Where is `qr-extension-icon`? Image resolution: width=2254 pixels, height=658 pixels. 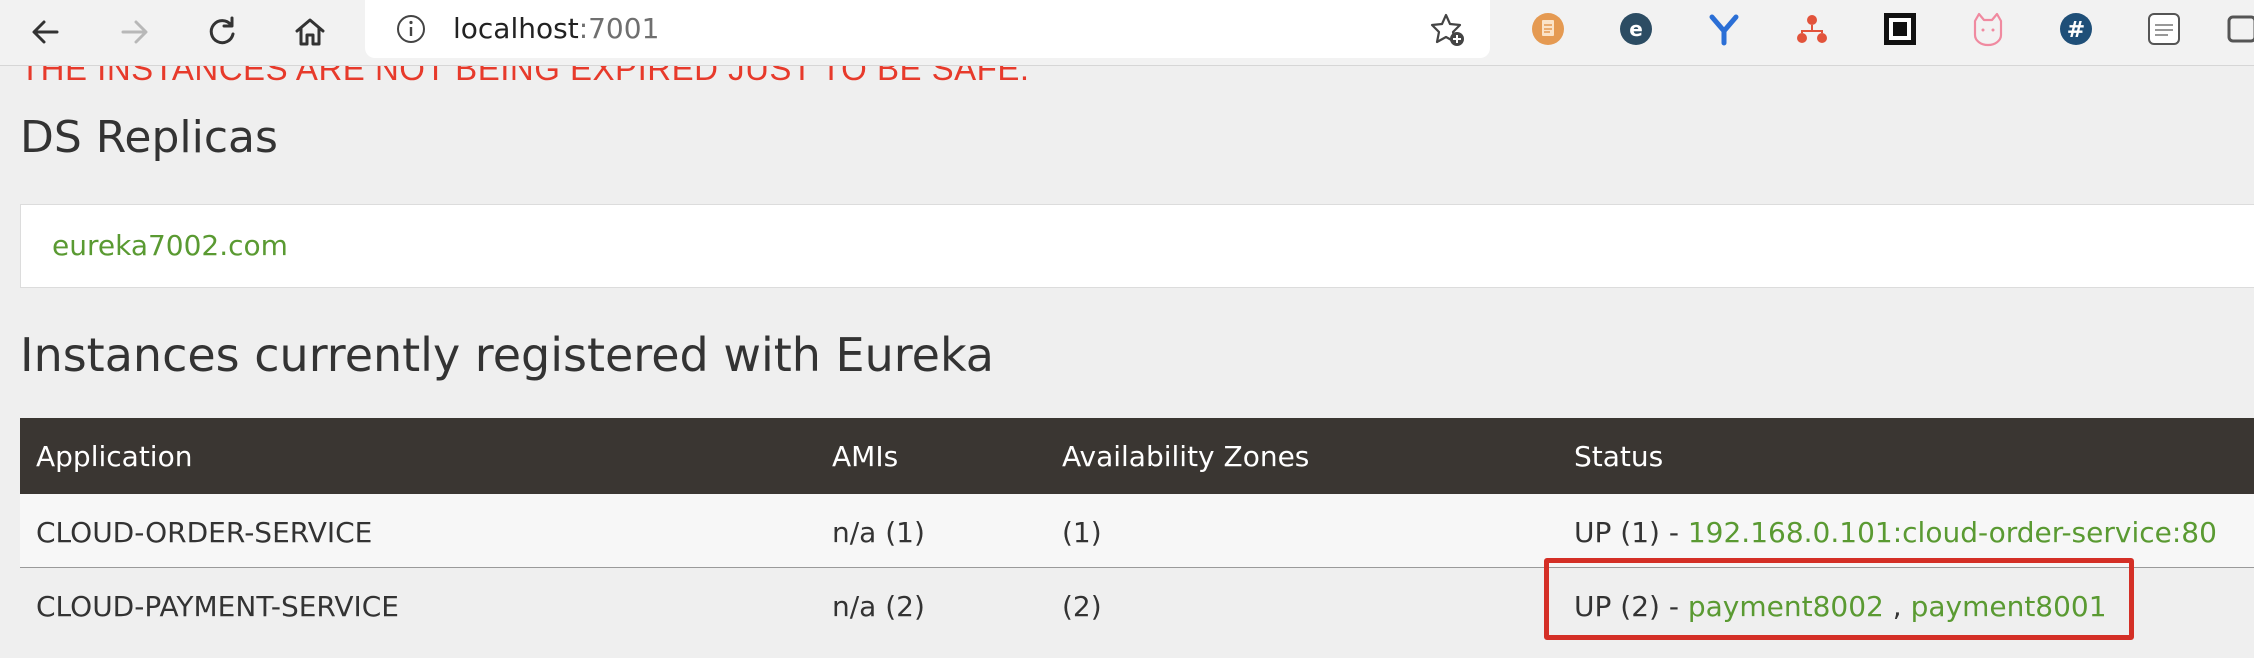
qr-extension-icon is located at coordinates (1900, 29).